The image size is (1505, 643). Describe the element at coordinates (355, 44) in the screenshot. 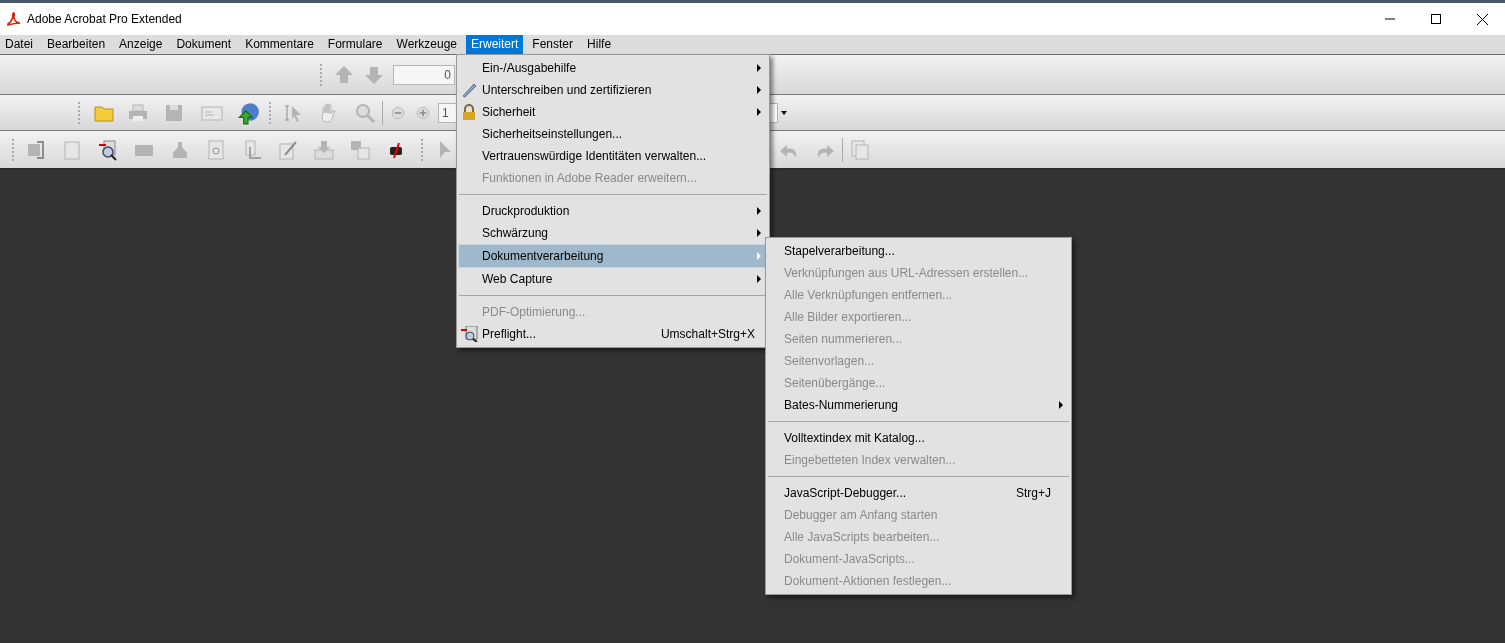

I see `menu-bar-item: Formulare` at that location.